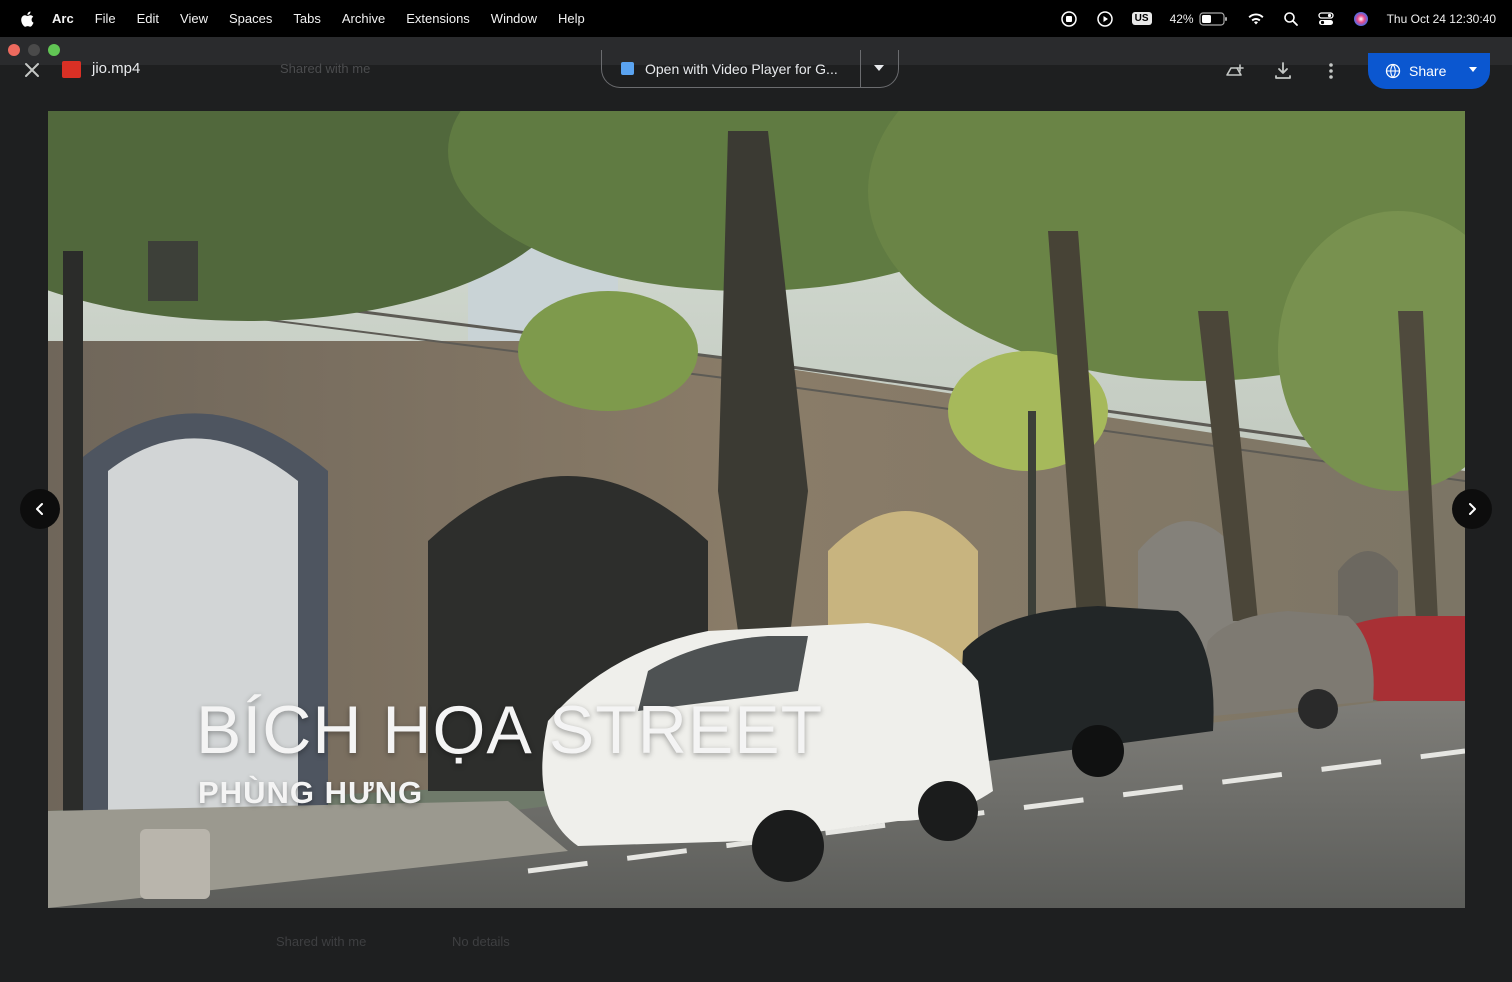 The height and width of the screenshot is (982, 1512). What do you see at coordinates (363, 18) in the screenshot?
I see `menu-archive: Archive` at bounding box center [363, 18].